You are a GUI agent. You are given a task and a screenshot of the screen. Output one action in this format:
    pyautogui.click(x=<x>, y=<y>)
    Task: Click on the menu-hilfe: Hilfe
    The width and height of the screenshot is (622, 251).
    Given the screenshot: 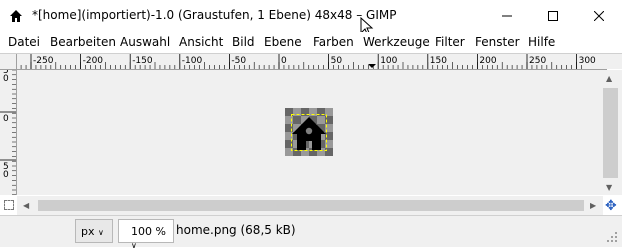 What is the action you would take?
    pyautogui.click(x=541, y=42)
    